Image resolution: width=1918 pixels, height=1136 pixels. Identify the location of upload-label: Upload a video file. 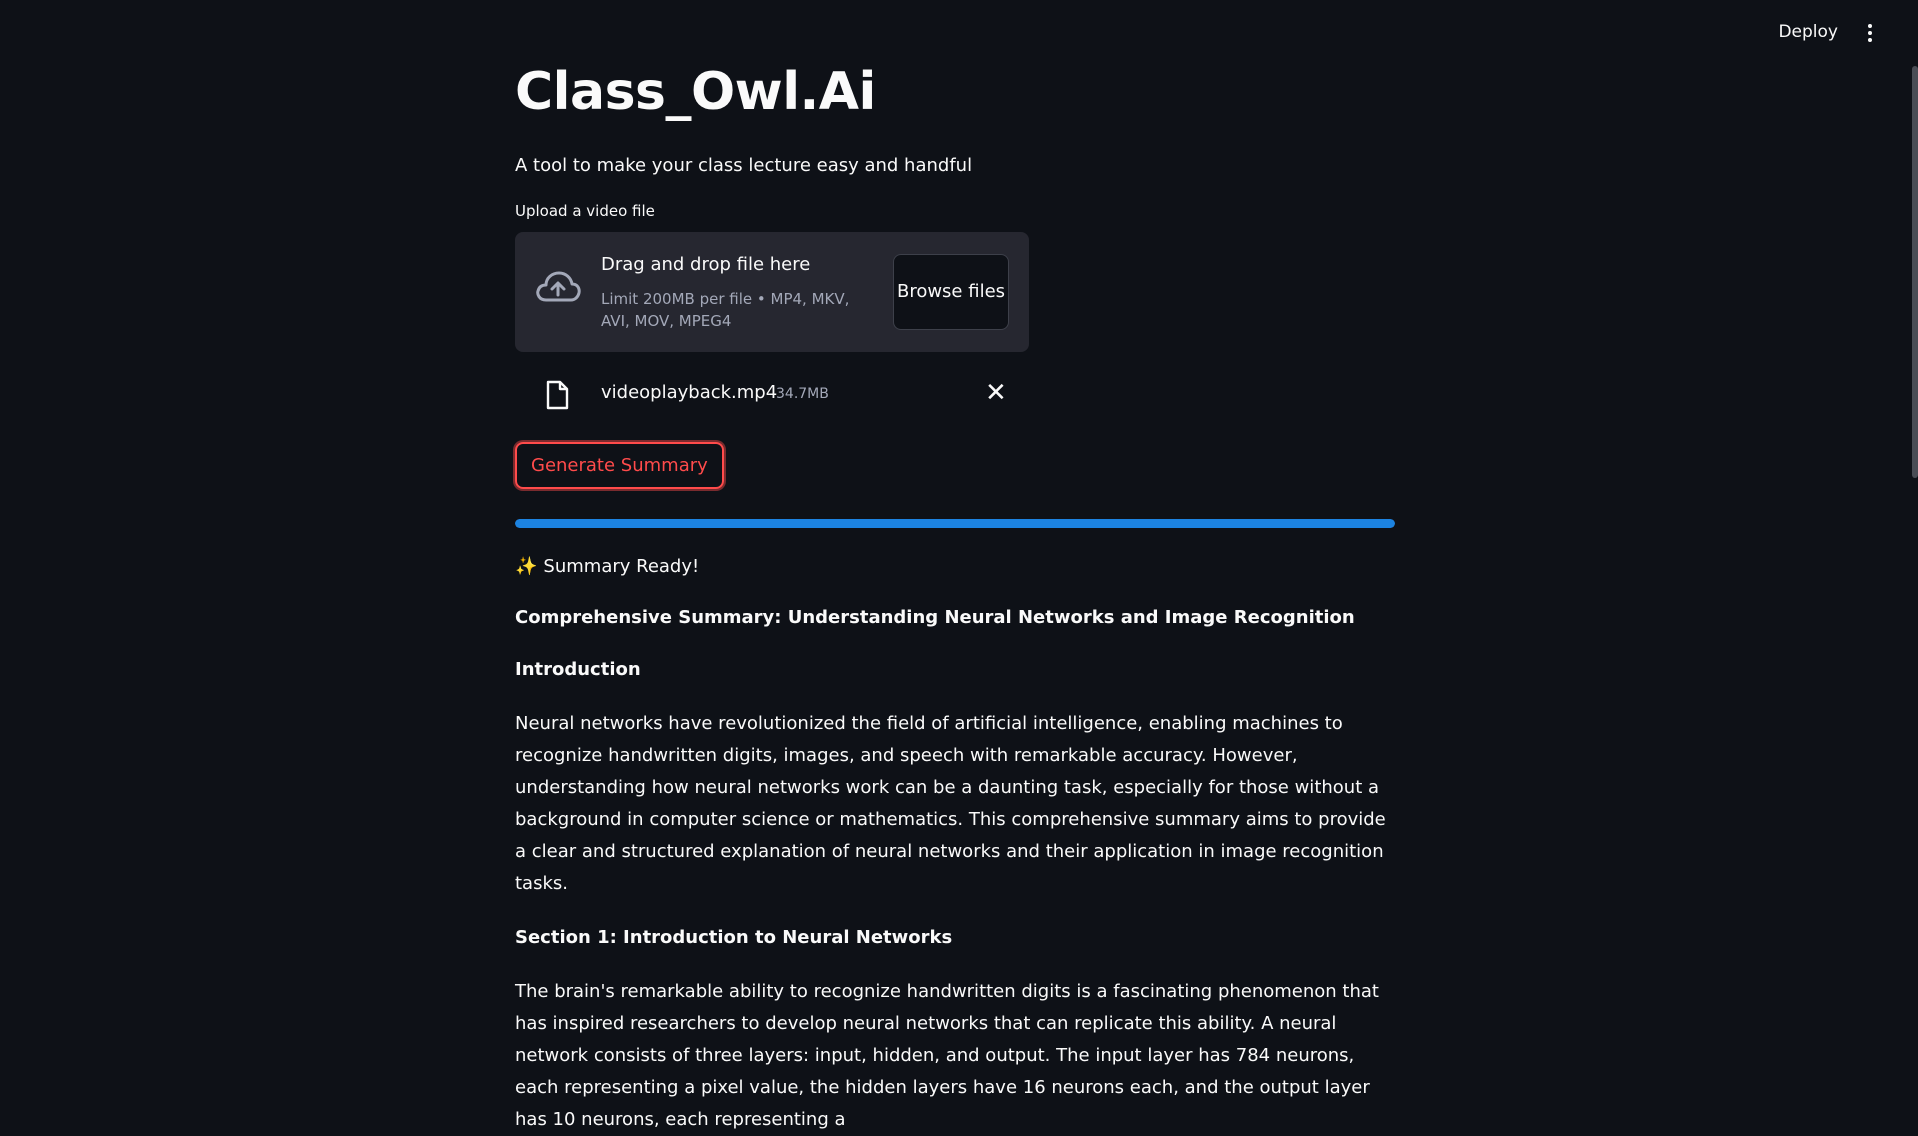
(585, 211).